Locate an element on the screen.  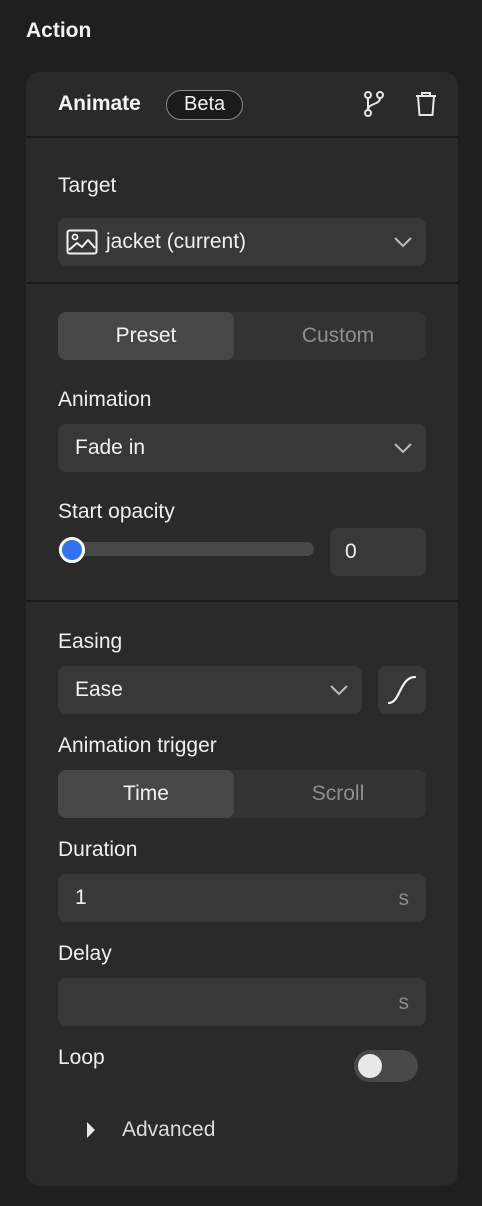
card-header: Animate Beta is located at coordinates (242, 104).